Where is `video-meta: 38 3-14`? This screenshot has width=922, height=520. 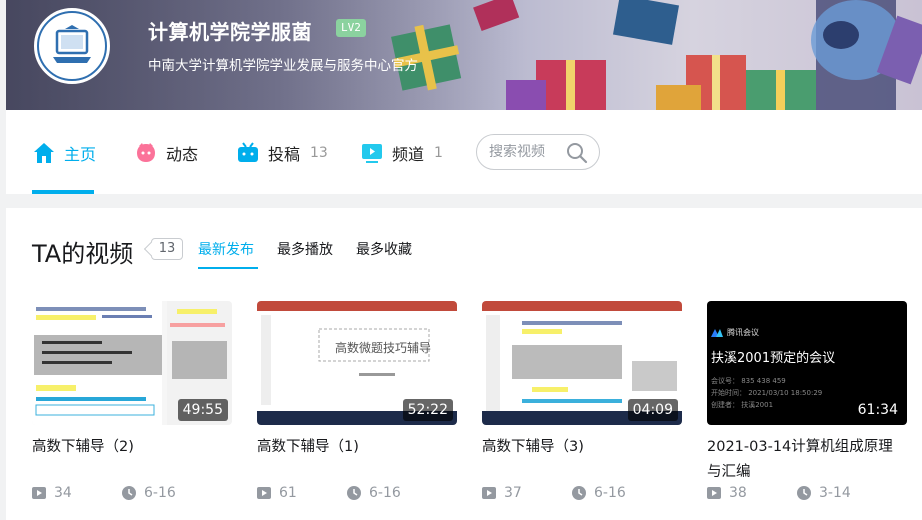 video-meta: 38 3-14 is located at coordinates (807, 495).